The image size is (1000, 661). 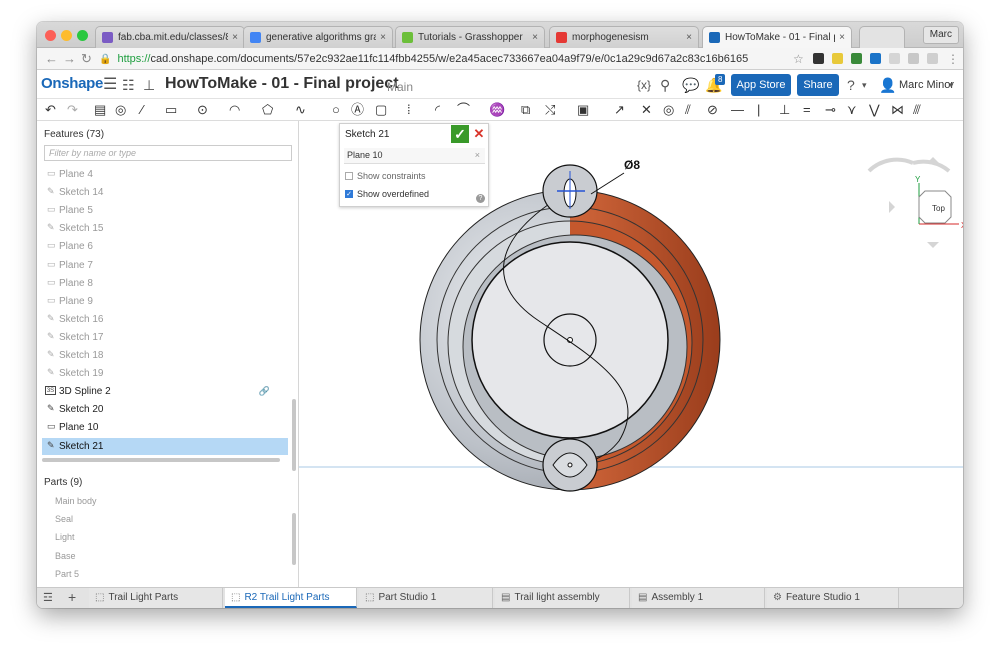 What do you see at coordinates (463, 110) in the screenshot?
I see `offset-tool-icon: ⌒` at bounding box center [463, 110].